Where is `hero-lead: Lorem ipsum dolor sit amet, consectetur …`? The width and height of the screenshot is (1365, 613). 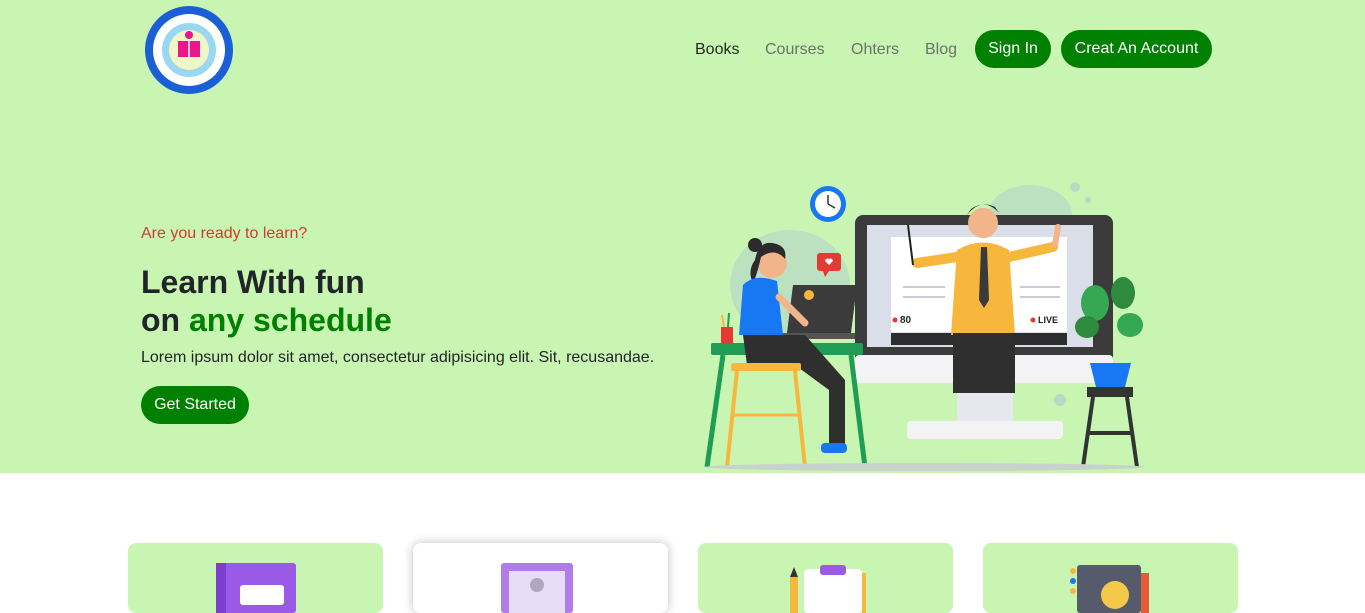 hero-lead: Lorem ipsum dolor sit amet, consectetur … is located at coordinates (398, 357).